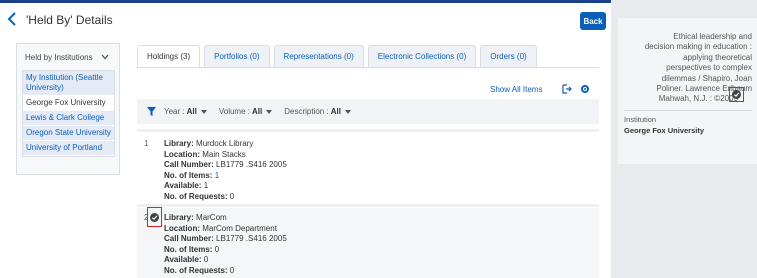  What do you see at coordinates (69, 20) in the screenshot?
I see `page-title: 'Held By' Details` at bounding box center [69, 20].